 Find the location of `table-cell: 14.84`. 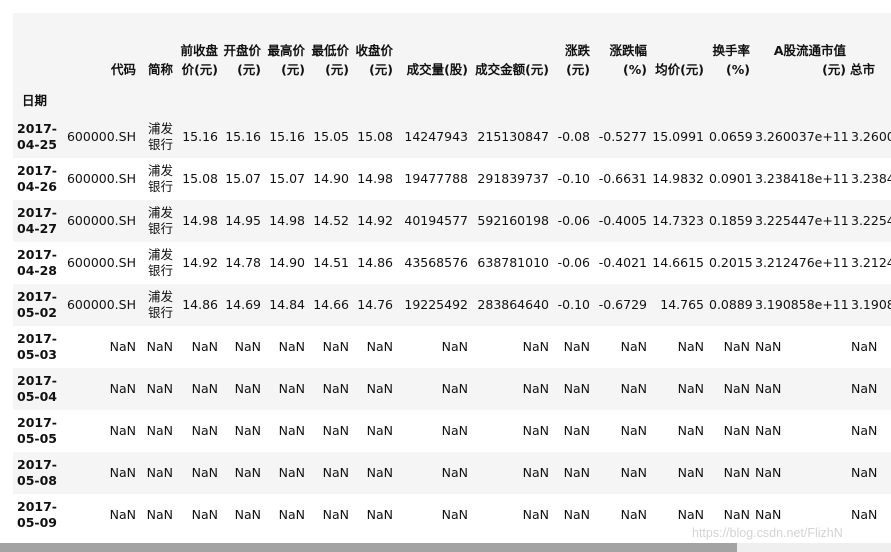

table-cell: 14.84 is located at coordinates (287, 305).